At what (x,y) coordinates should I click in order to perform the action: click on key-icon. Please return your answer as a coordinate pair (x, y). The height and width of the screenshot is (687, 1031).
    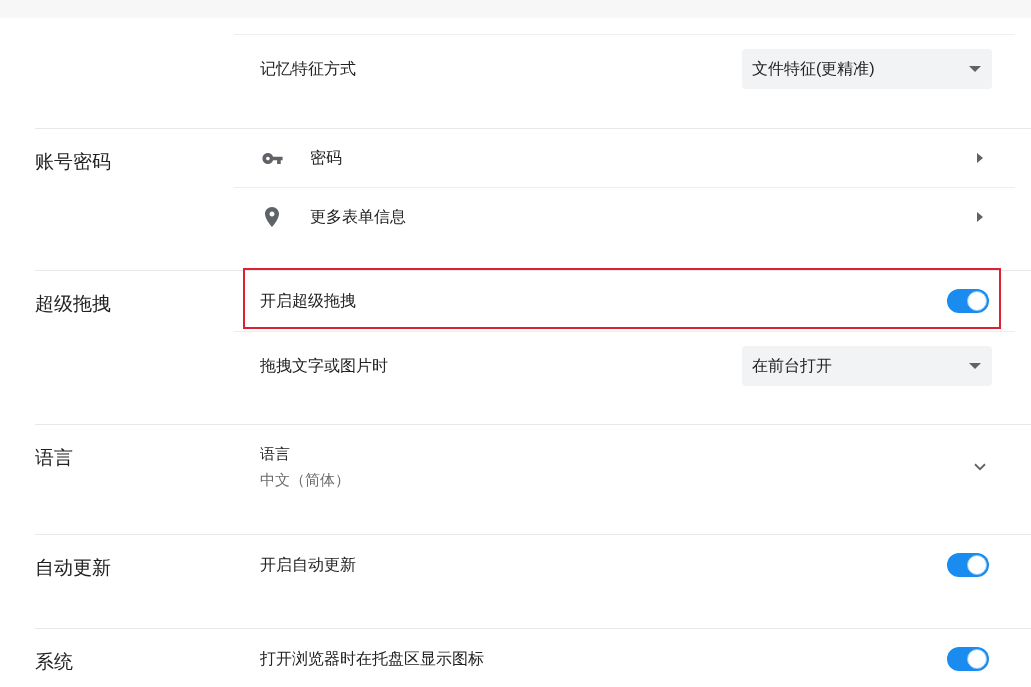
    Looking at the image, I should click on (272, 158).